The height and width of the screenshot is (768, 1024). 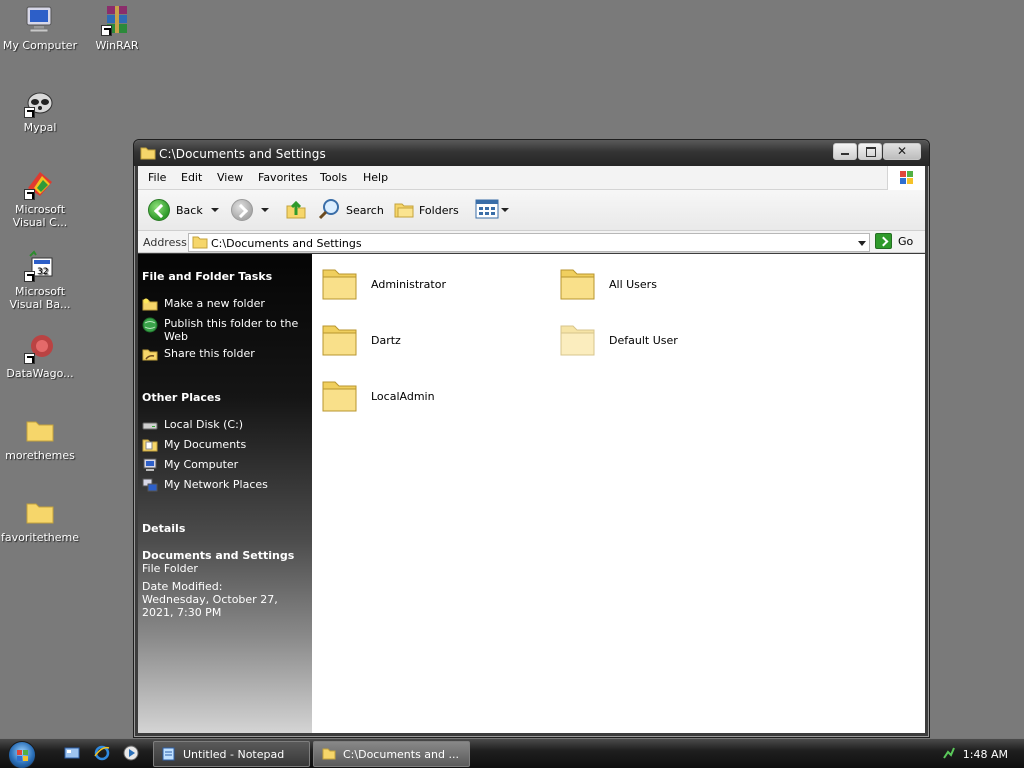 I want to click on forward-button, so click(x=250, y=210).